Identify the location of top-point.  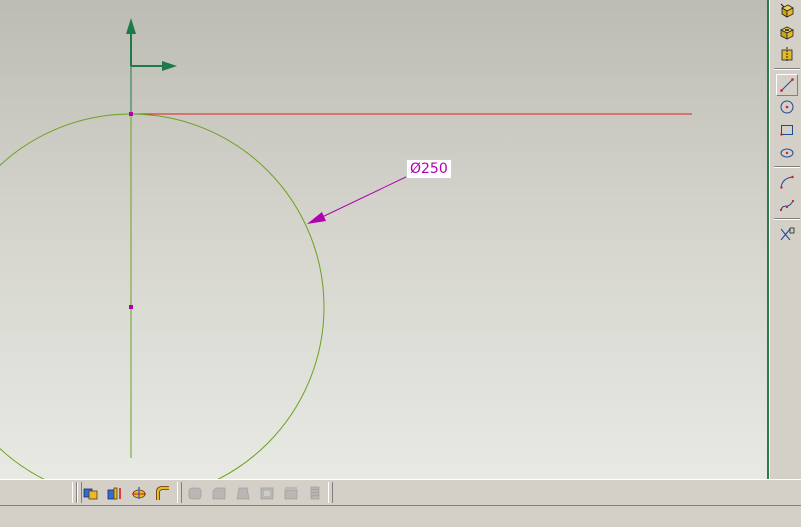
(131, 114).